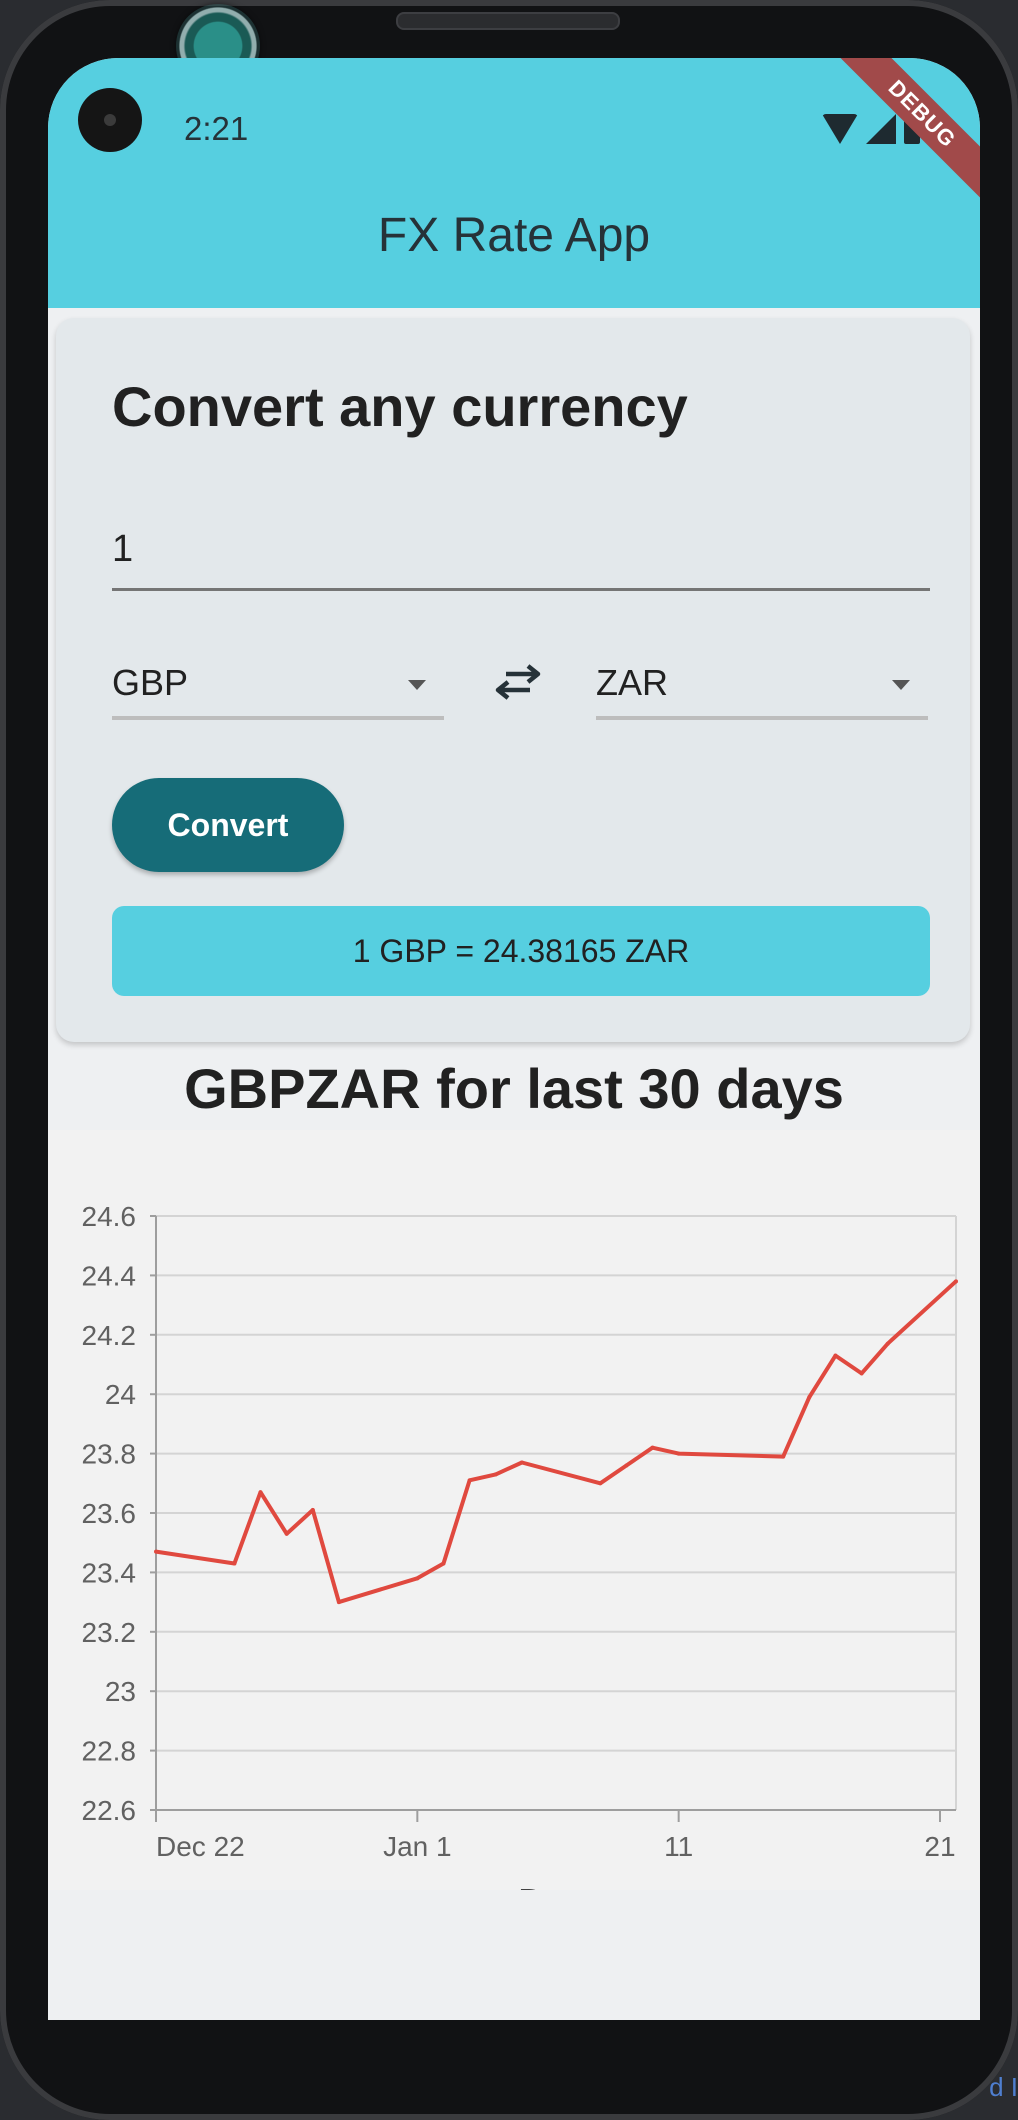 This screenshot has width=1018, height=2120. Describe the element at coordinates (1003, 2087) in the screenshot. I see `edge-text-fragment: d I` at that location.